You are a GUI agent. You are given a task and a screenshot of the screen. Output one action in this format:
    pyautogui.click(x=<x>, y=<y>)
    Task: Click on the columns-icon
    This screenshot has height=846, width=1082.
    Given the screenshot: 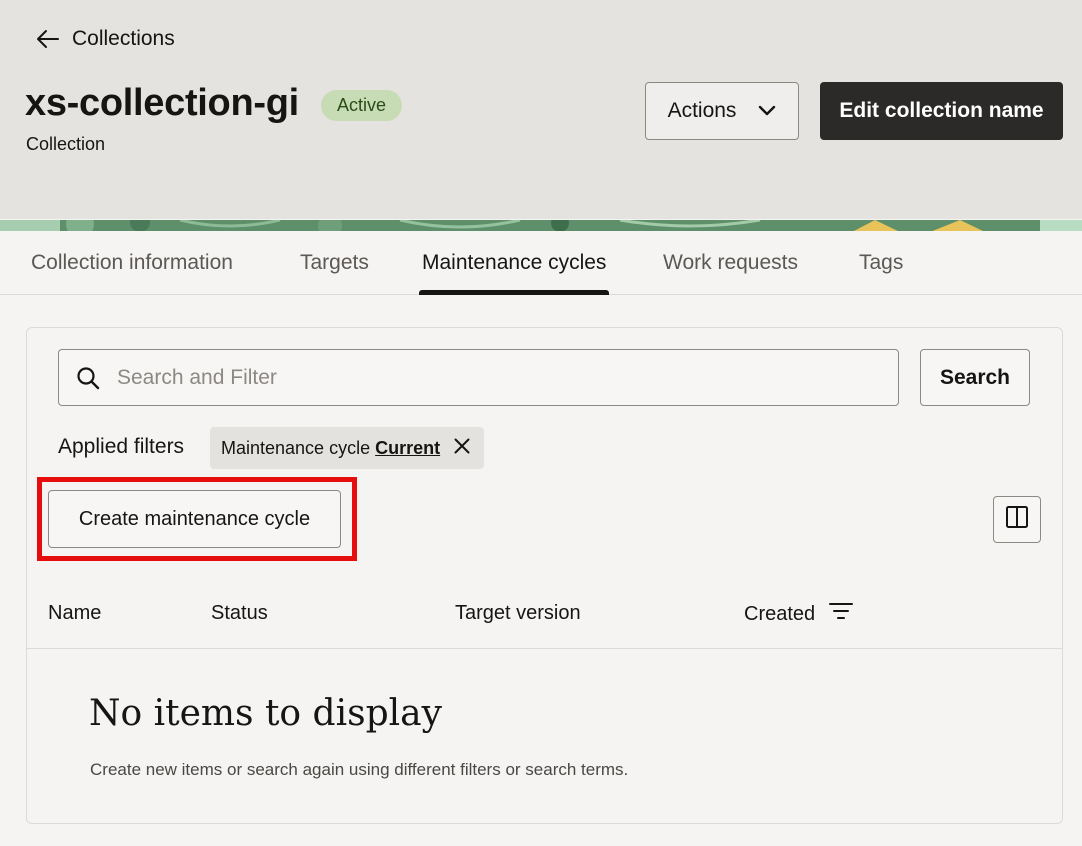 What is the action you would take?
    pyautogui.click(x=1017, y=519)
    